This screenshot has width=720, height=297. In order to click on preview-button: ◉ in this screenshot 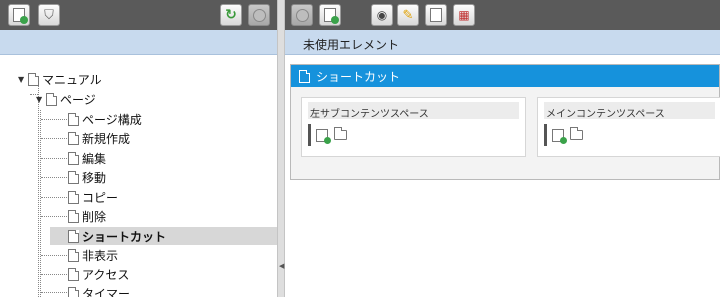, I will do `click(382, 15)`.